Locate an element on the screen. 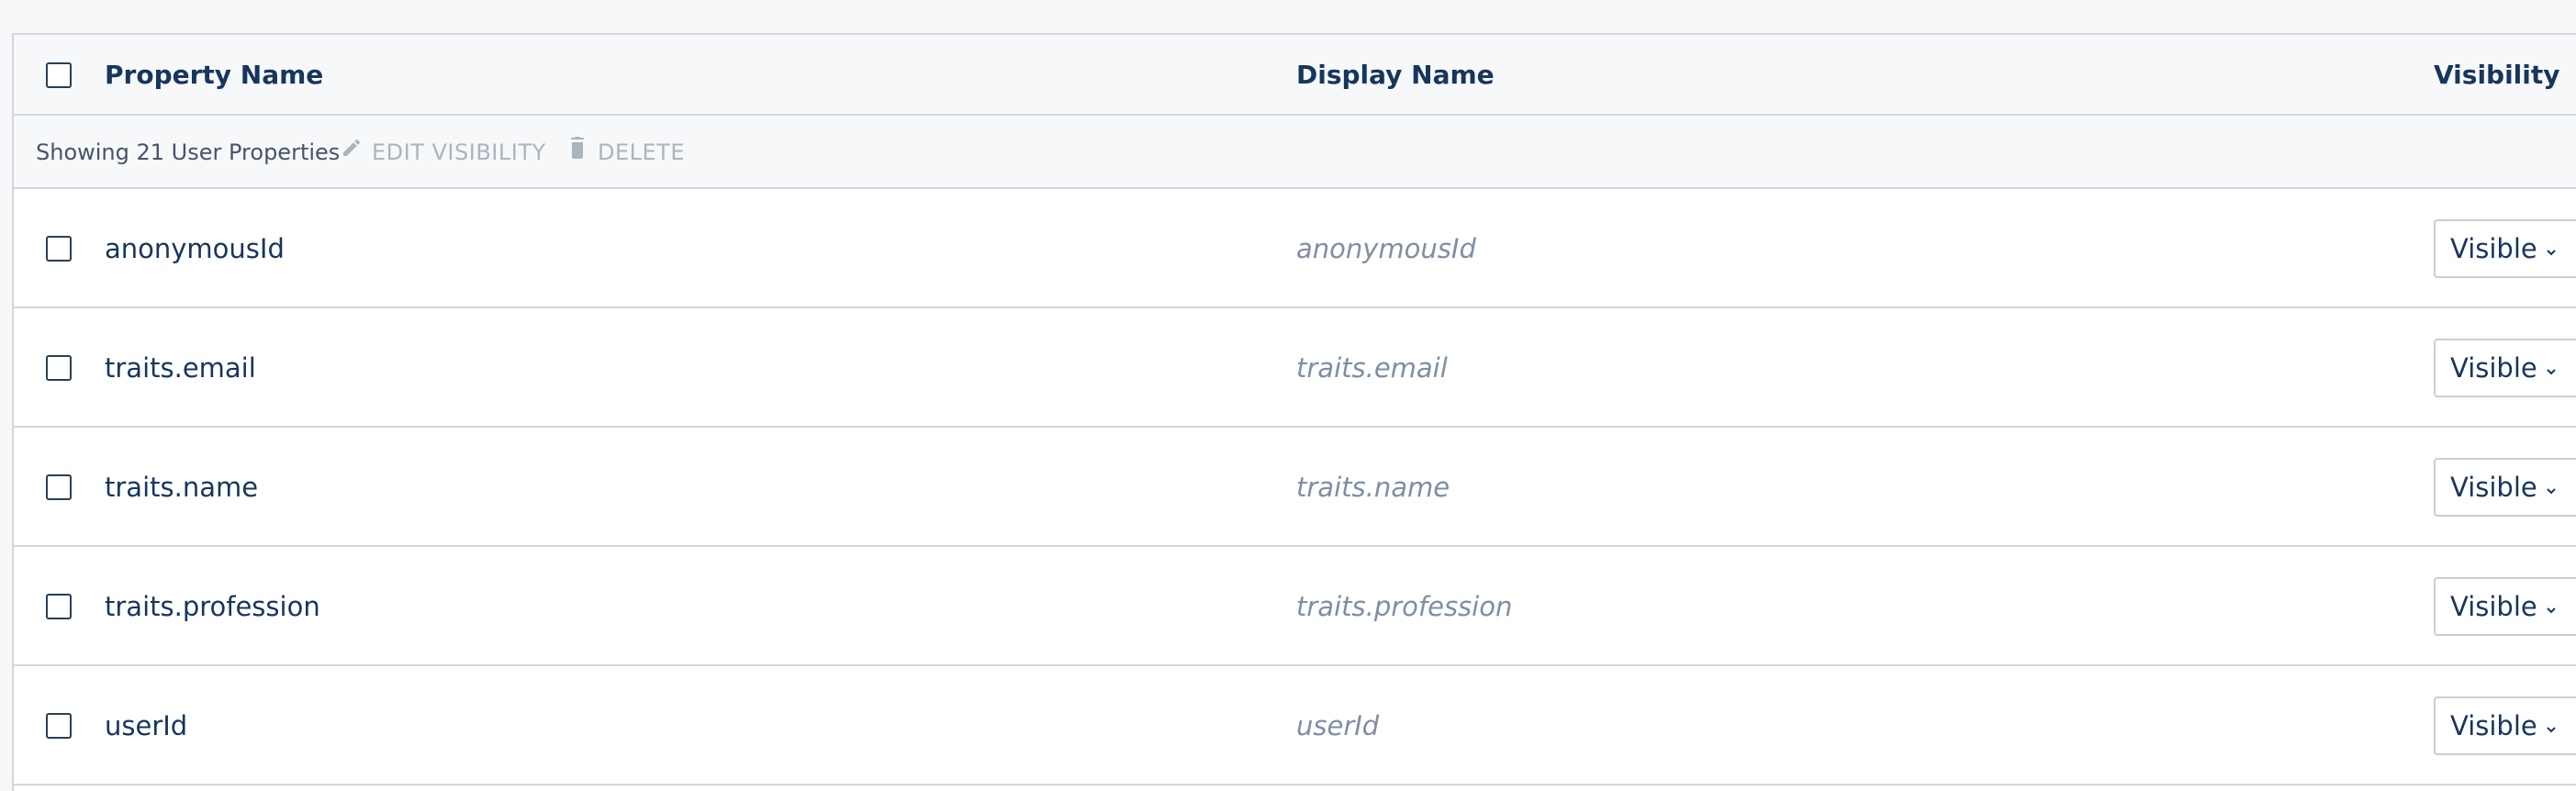 This screenshot has height=791, width=2576. display-name-input: userId is located at coordinates (1337, 726).